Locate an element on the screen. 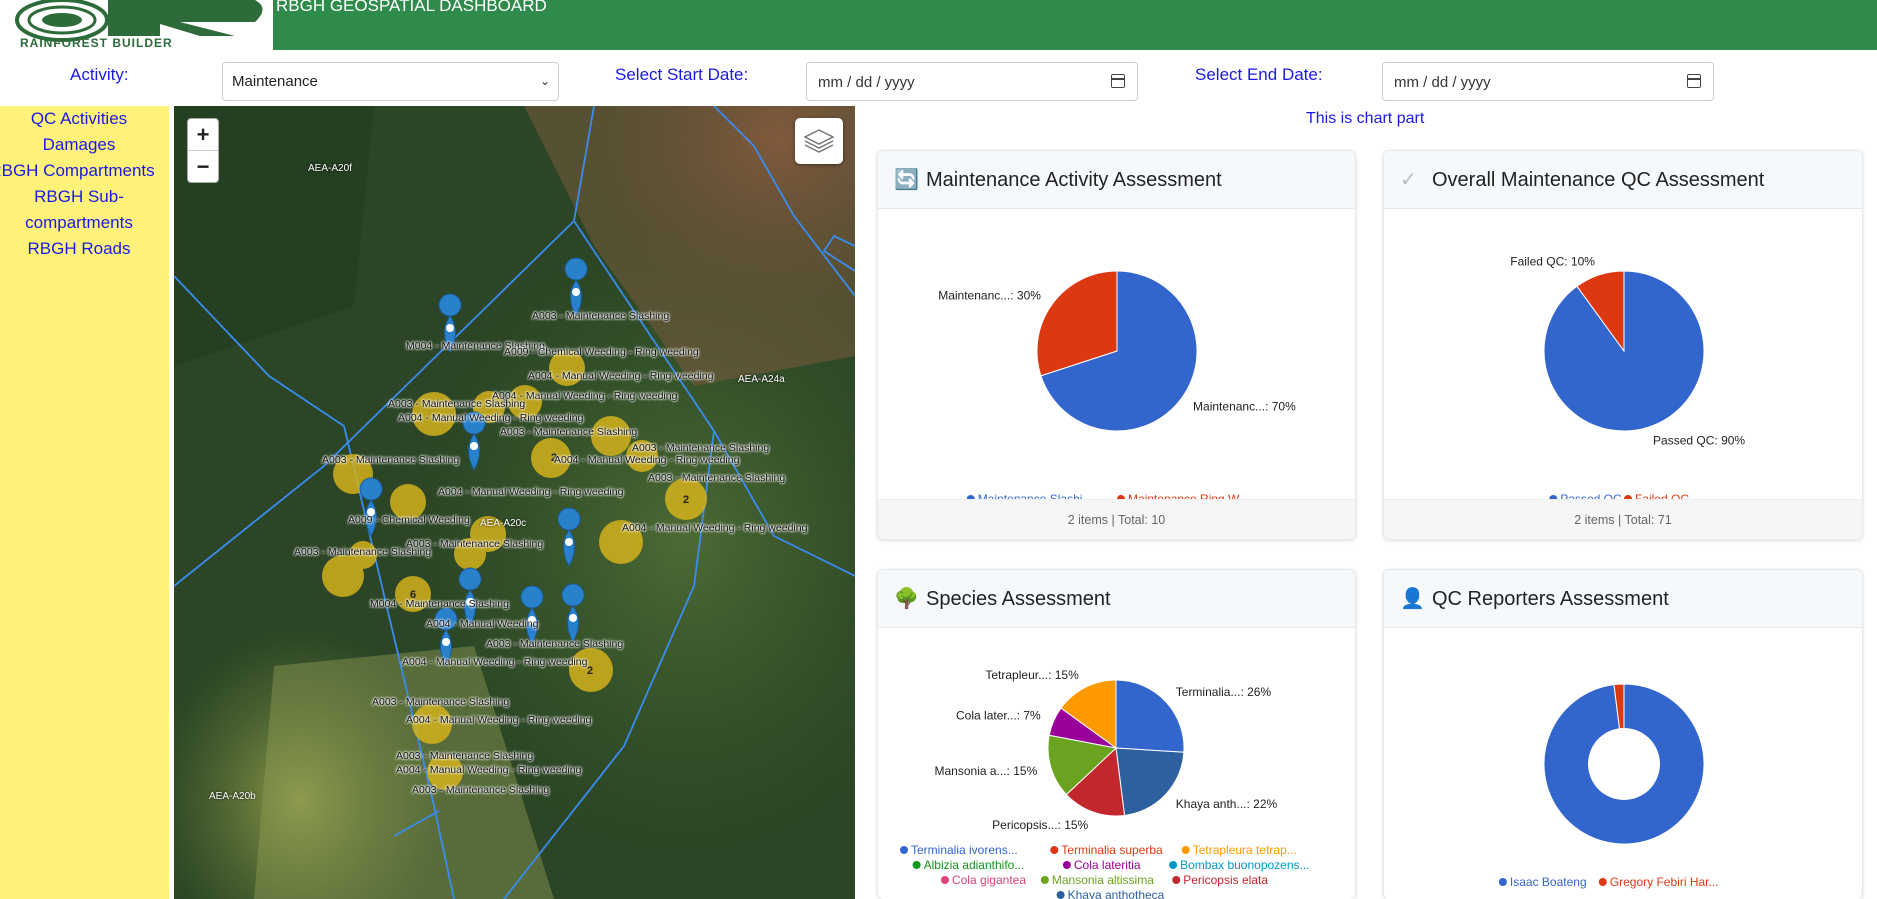 This screenshot has height=899, width=1877. sidebar-item-qc-activities: QC Activities is located at coordinates (79, 119).